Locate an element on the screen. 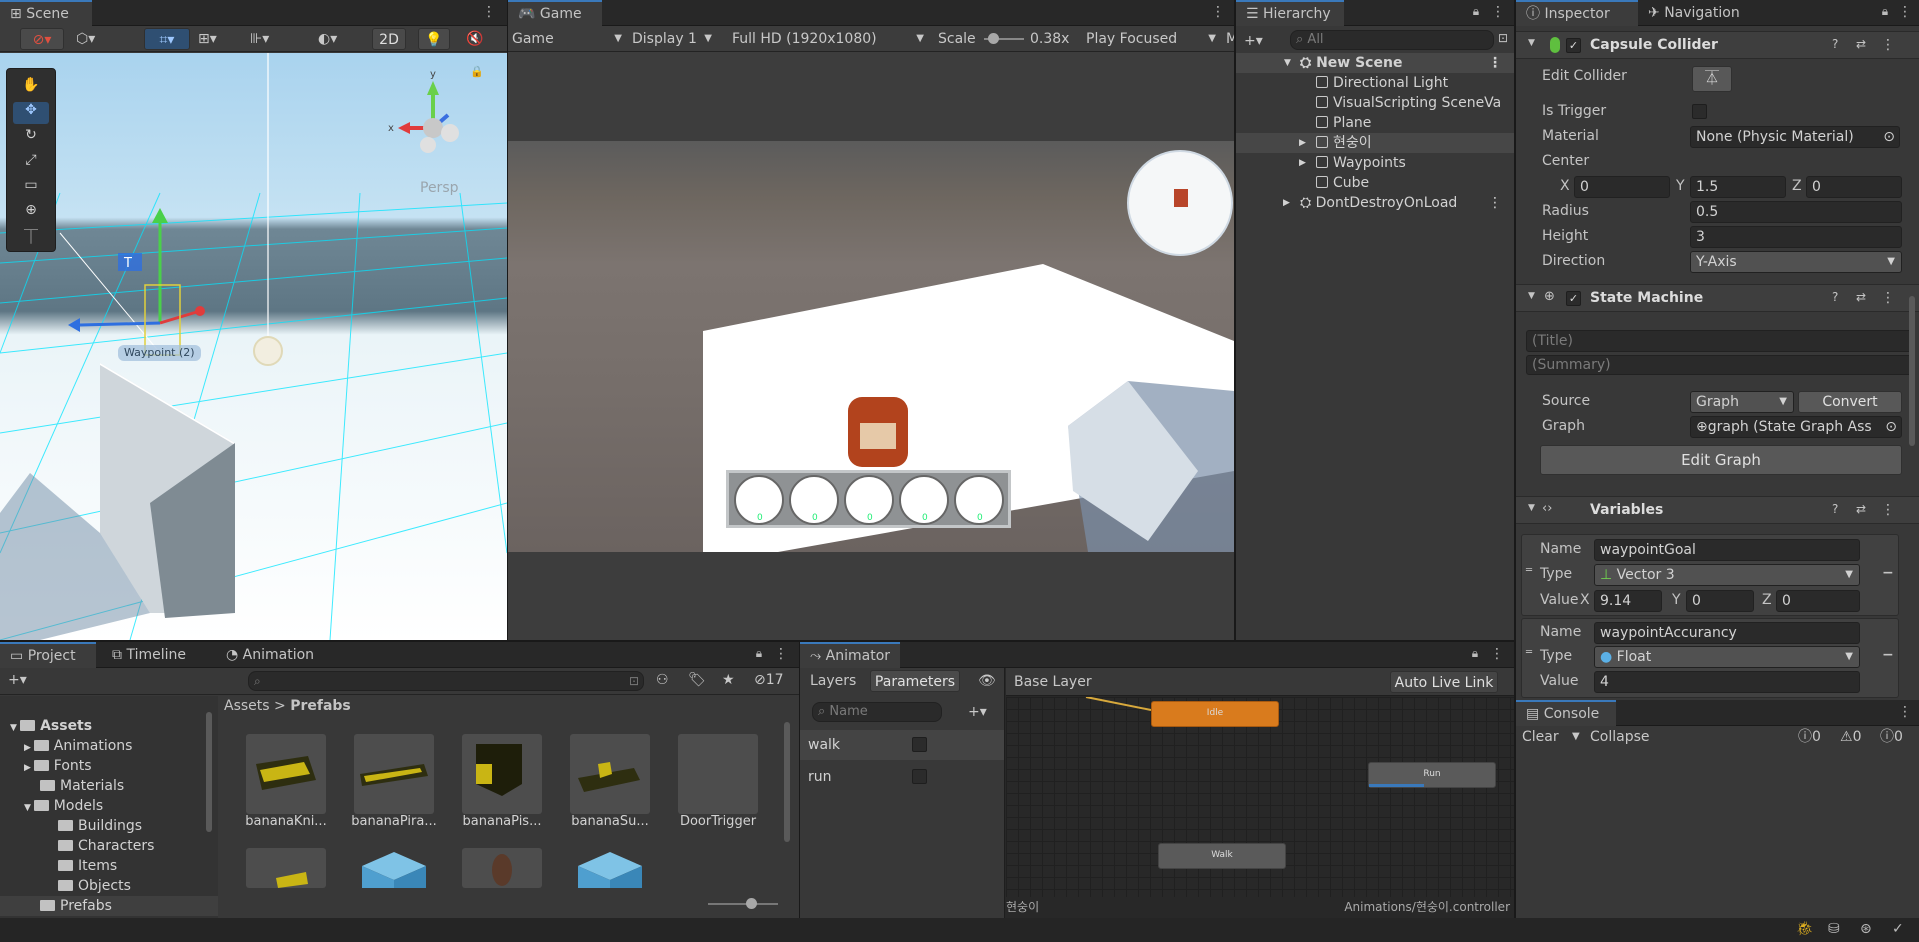  list-item: VisualScripting SceneVa is located at coordinates (1375, 103).